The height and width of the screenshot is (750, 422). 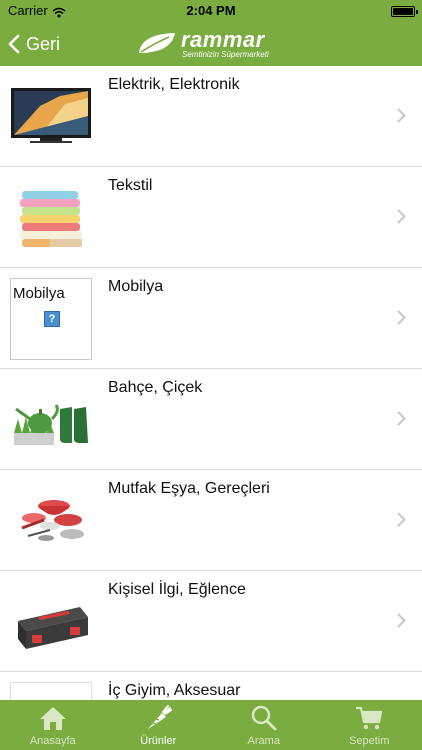 I want to click on category-label: İç Giyim, Aksesuar, so click(x=174, y=690).